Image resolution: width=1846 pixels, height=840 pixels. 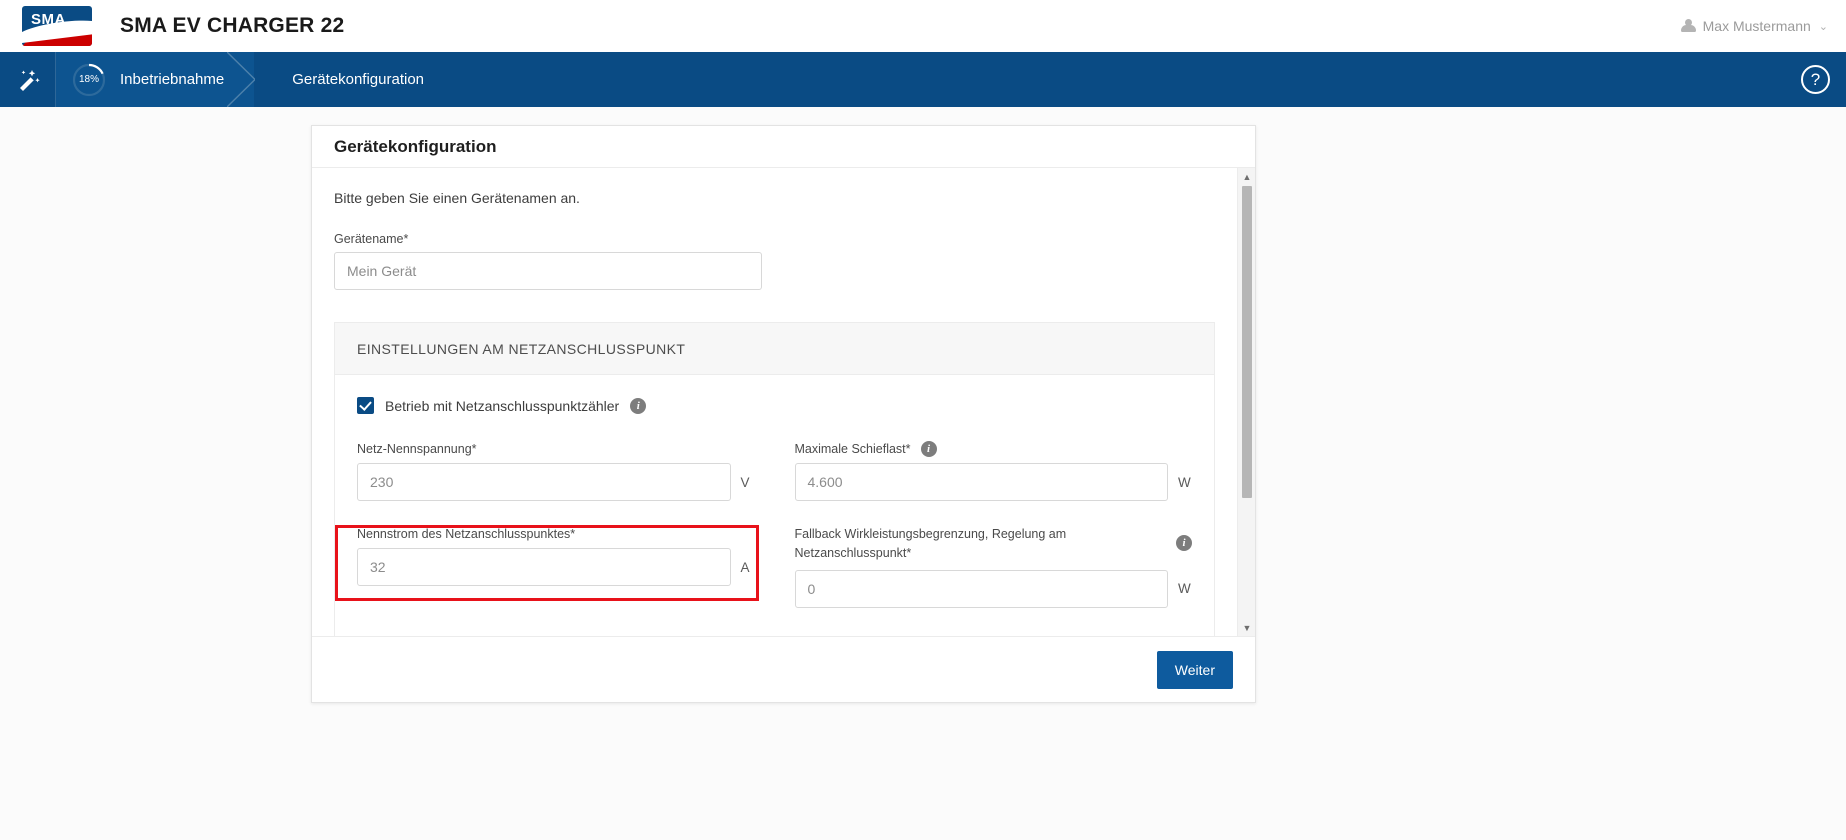 I want to click on sma-logo: SMA, so click(x=57, y=26).